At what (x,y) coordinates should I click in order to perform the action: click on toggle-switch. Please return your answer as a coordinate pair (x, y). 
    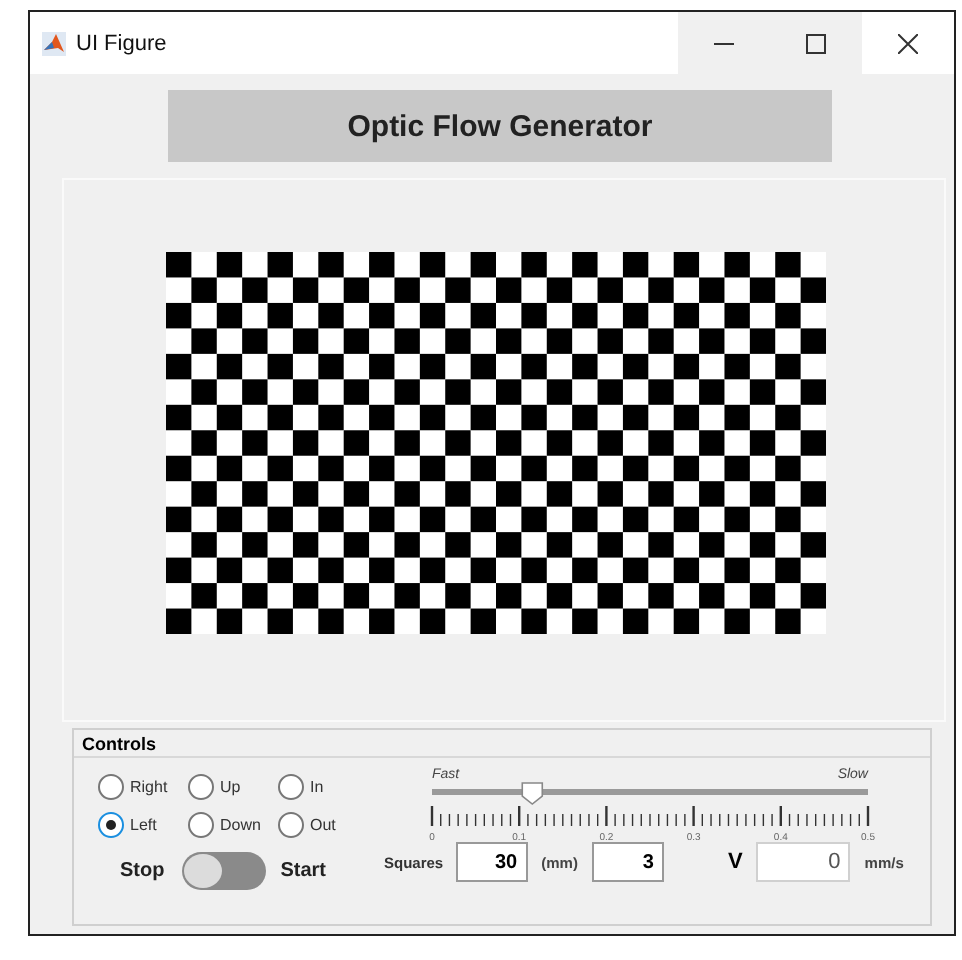
    Looking at the image, I should click on (224, 871).